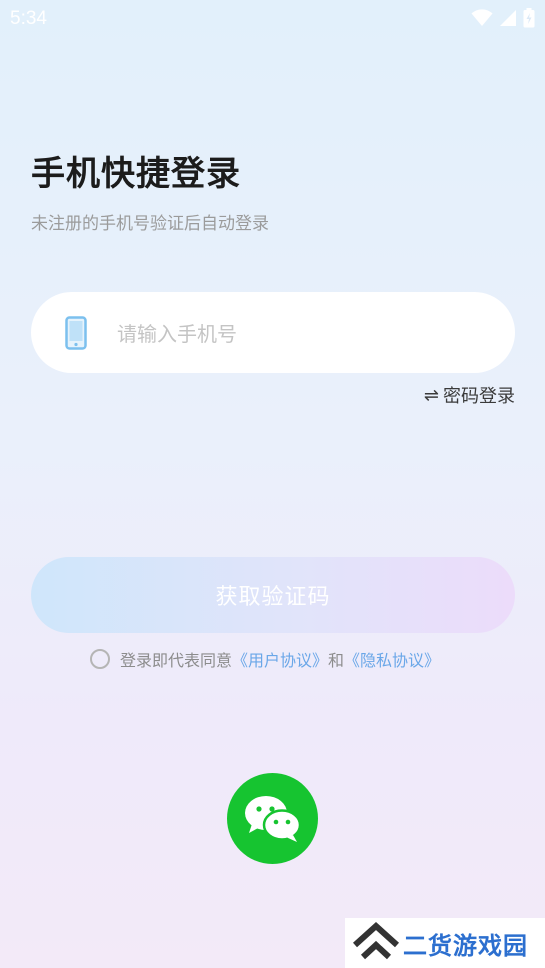 Image resolution: width=545 pixels, height=968 pixels. Describe the element at coordinates (336, 660) in the screenshot. I see `agreement-and: 和` at that location.